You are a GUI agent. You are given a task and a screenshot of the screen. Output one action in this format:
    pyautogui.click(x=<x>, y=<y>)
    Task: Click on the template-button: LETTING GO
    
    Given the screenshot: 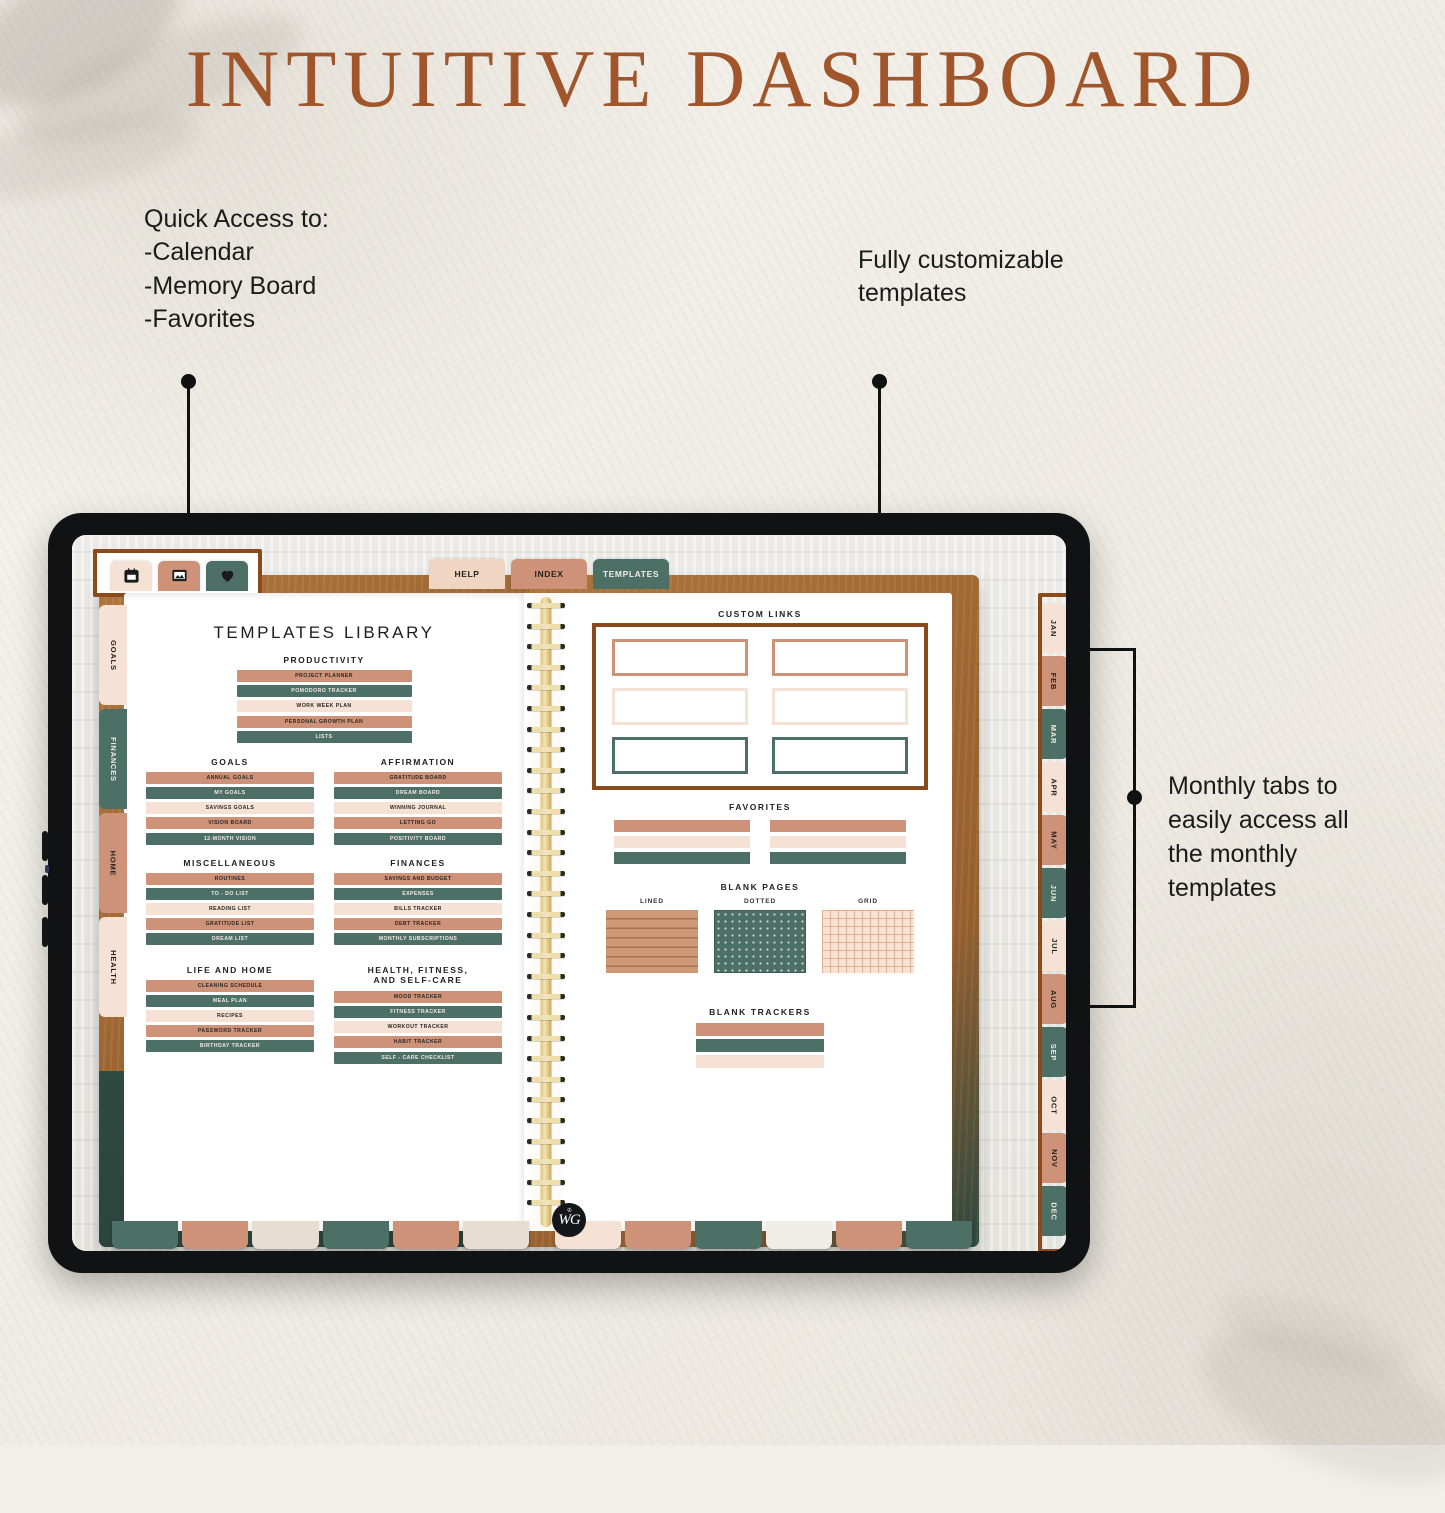 What is the action you would take?
    pyautogui.click(x=418, y=823)
    